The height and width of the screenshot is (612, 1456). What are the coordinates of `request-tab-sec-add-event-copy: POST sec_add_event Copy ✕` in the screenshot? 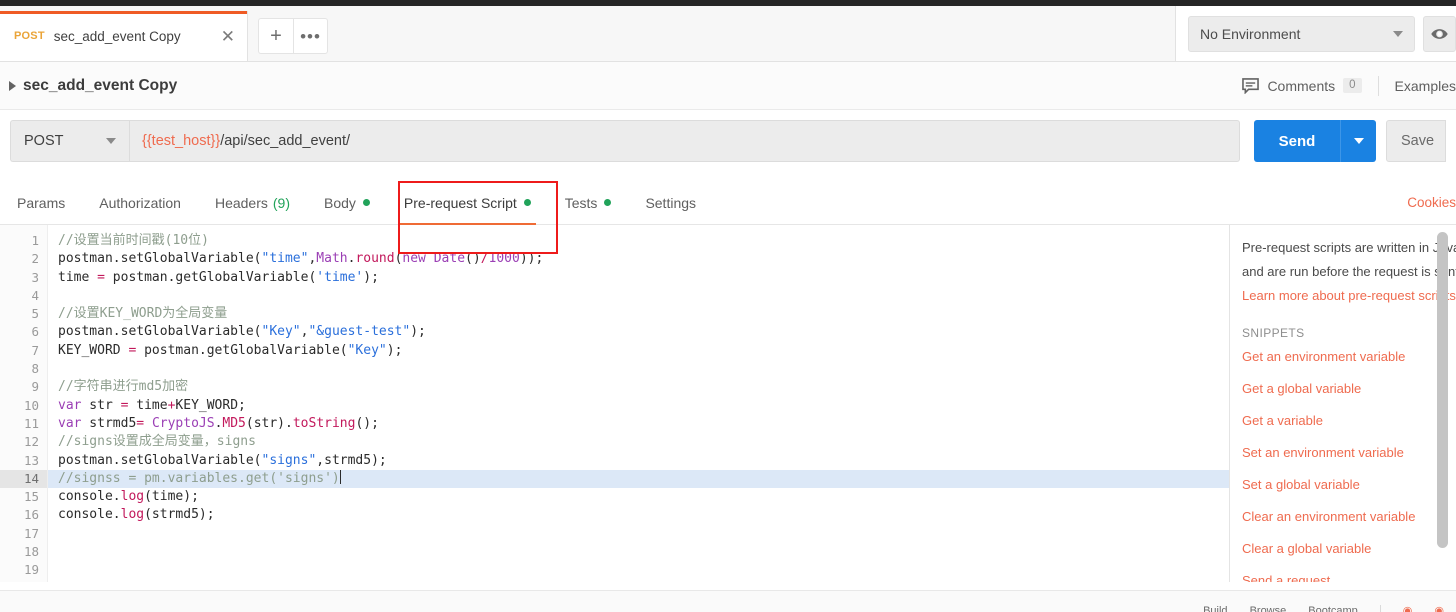 It's located at (124, 36).